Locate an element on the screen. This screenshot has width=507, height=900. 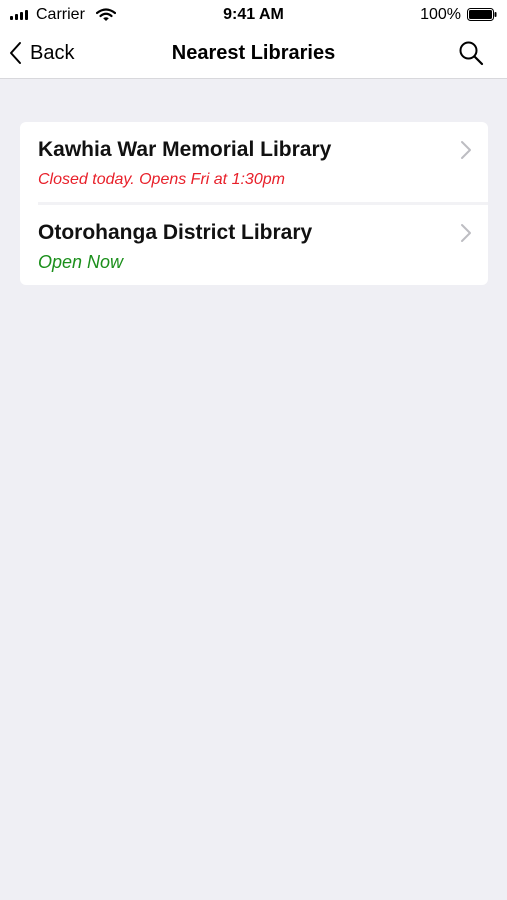
battery-percent: 100% is located at coordinates (440, 14).